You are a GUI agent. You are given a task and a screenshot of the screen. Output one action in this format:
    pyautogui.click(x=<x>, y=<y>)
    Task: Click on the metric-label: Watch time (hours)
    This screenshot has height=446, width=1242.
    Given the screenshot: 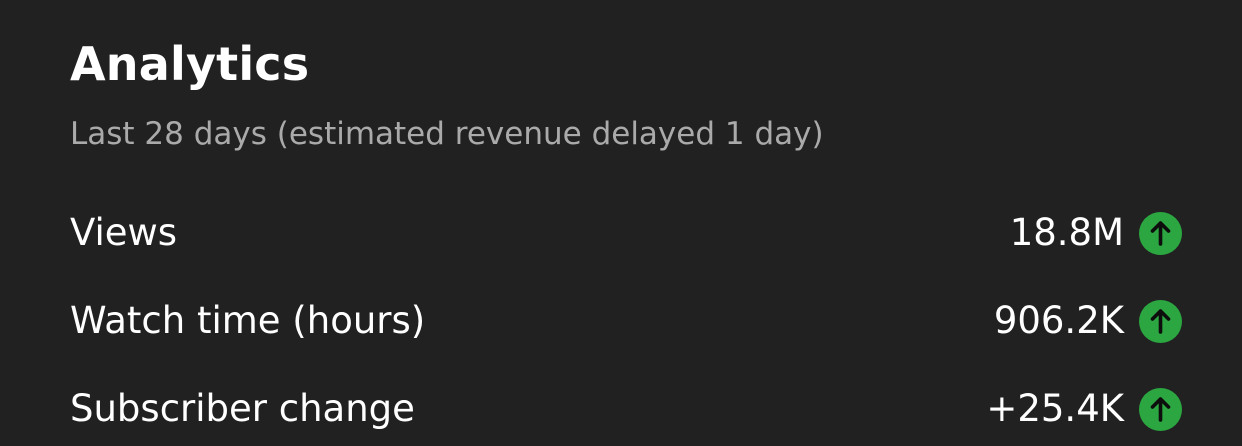 What is the action you would take?
    pyautogui.click(x=248, y=320)
    